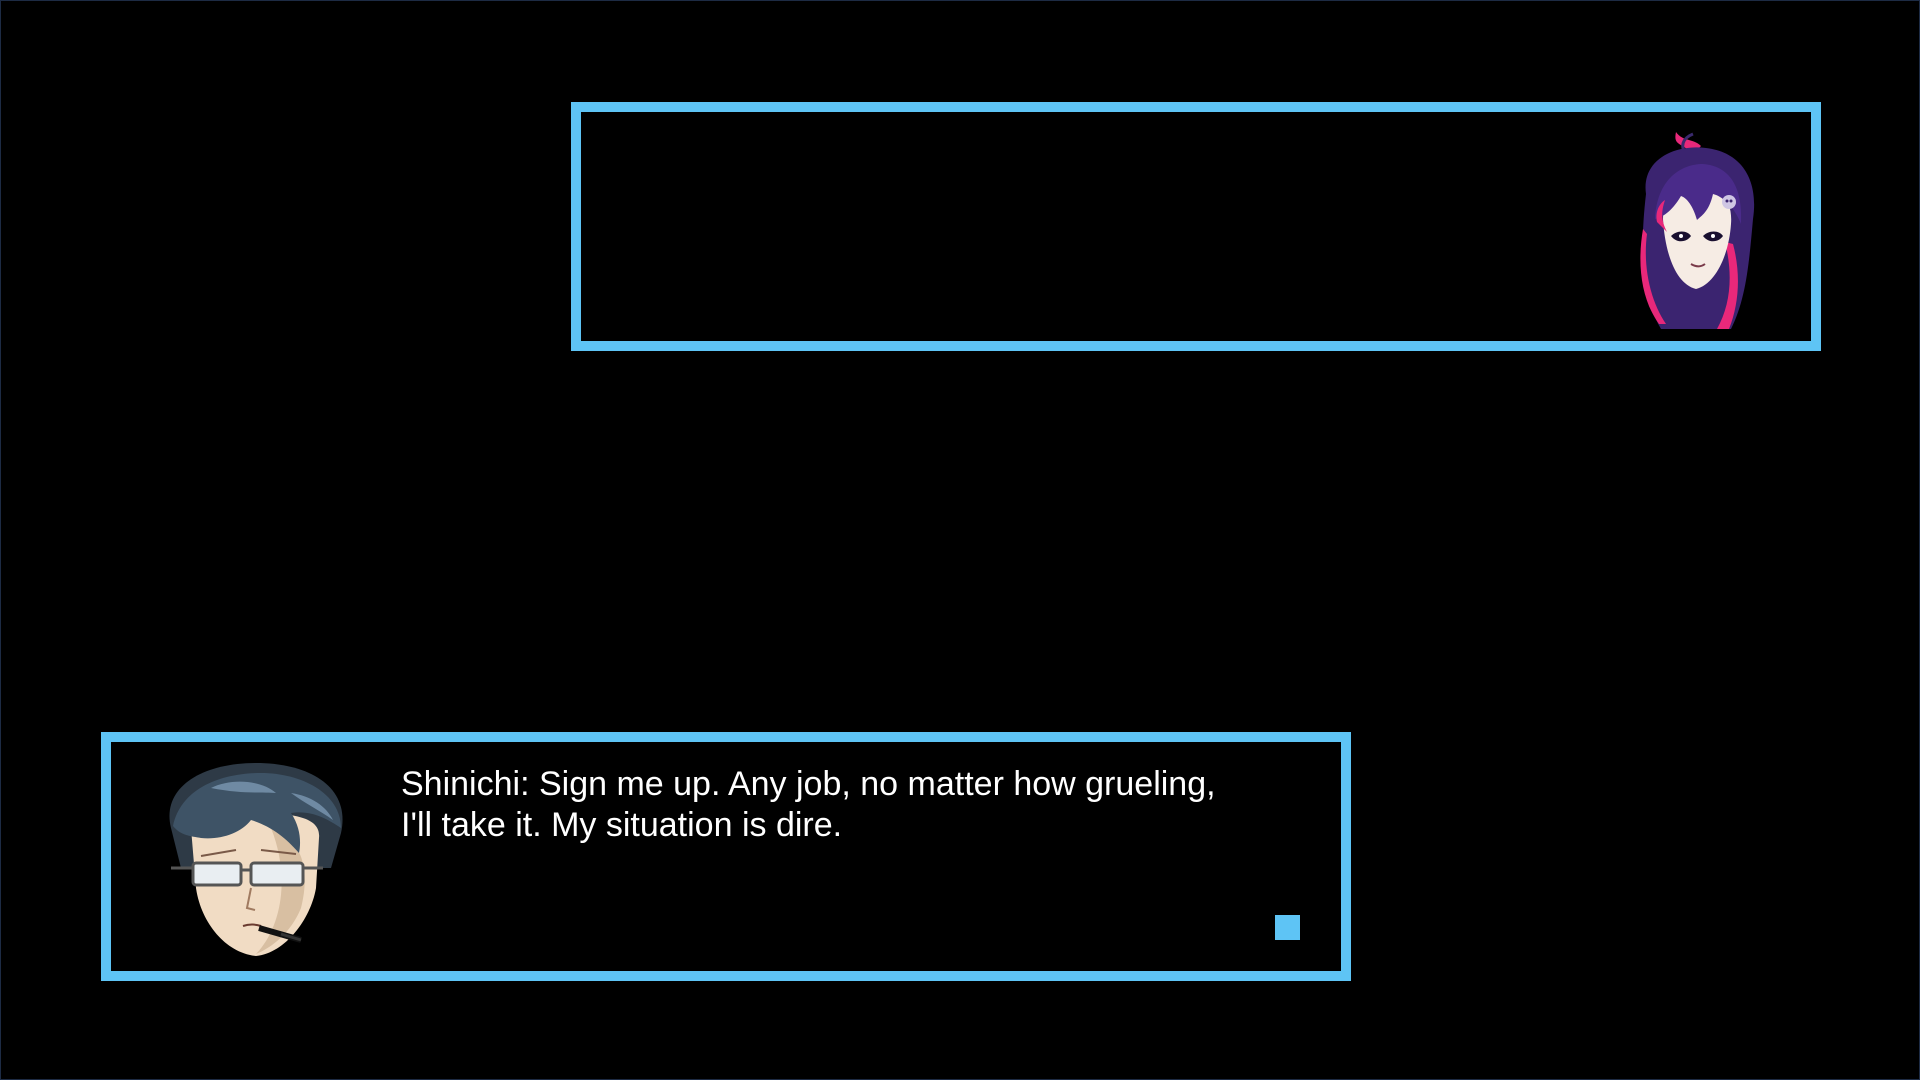  I want to click on advance-square-icon, so click(1287, 927).